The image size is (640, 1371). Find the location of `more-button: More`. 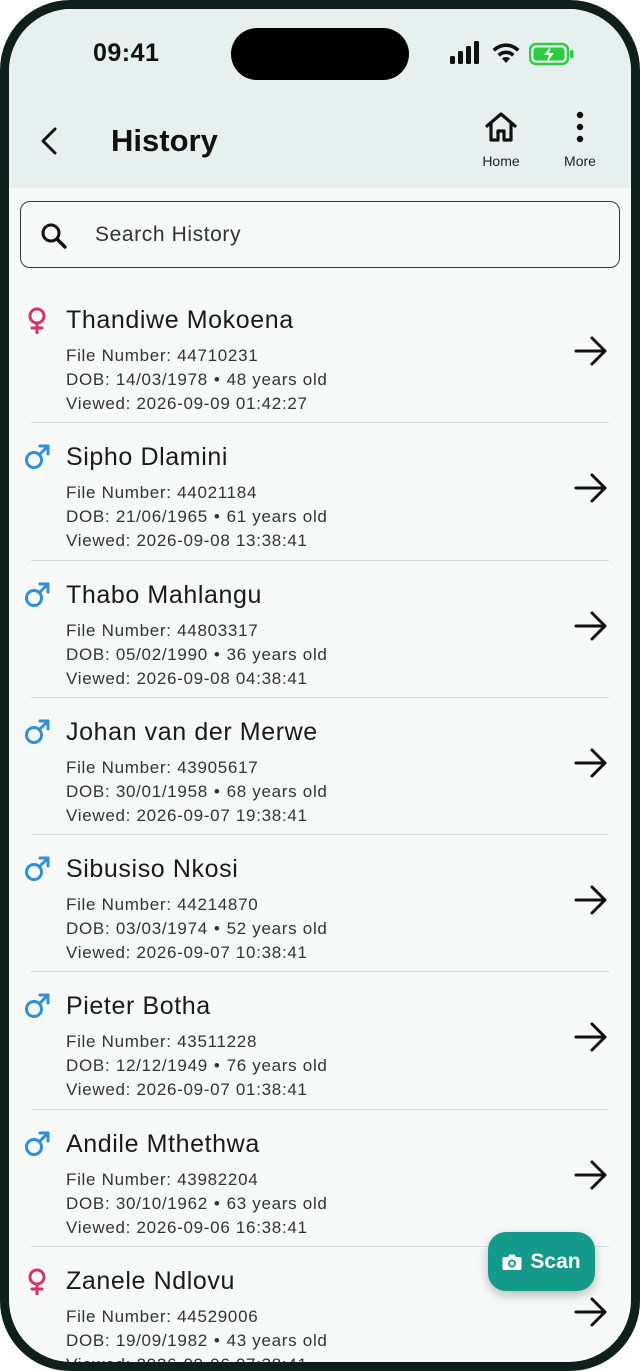

more-button: More is located at coordinates (580, 145).